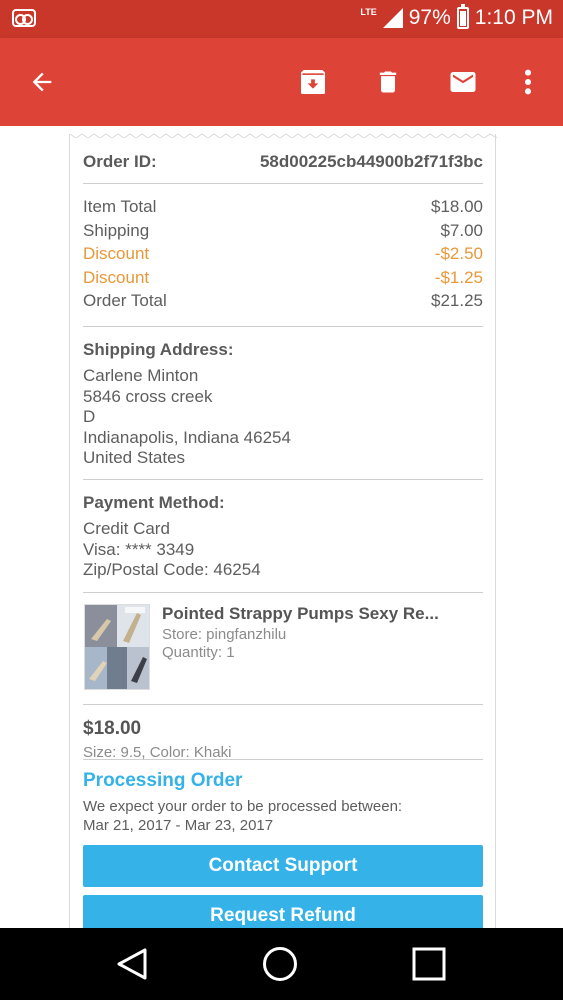 The width and height of the screenshot is (563, 1000). Describe the element at coordinates (148, 396) in the screenshot. I see `address-line: 5846 cross creek` at that location.